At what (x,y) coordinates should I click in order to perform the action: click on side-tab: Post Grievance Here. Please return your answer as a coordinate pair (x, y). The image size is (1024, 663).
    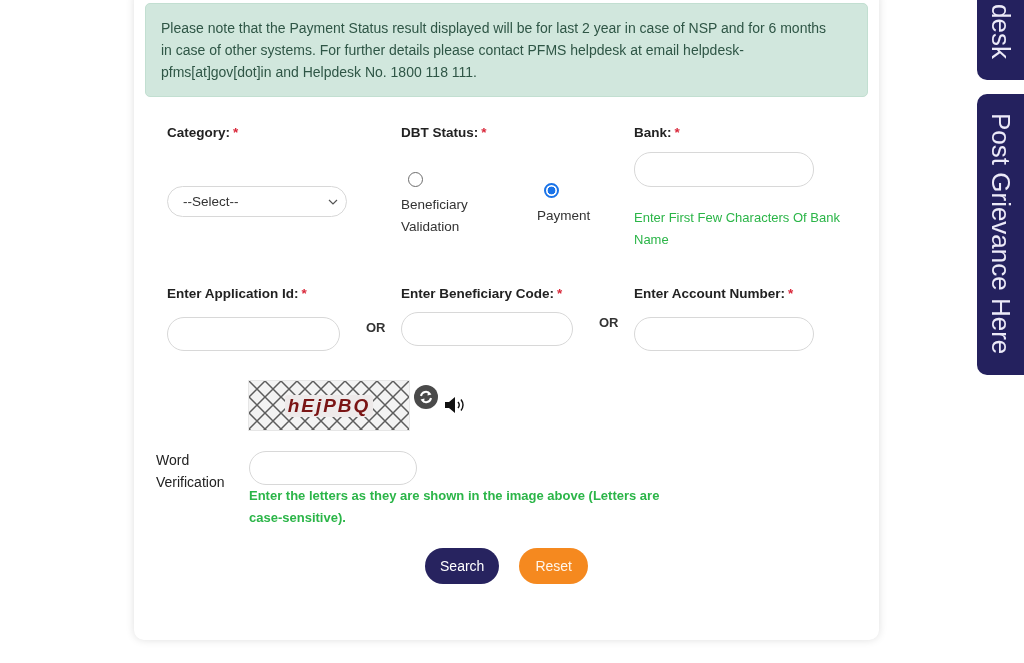
    Looking at the image, I should click on (1000, 234).